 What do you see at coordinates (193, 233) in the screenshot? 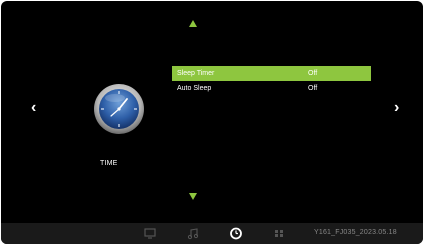
I see `music-icon` at bounding box center [193, 233].